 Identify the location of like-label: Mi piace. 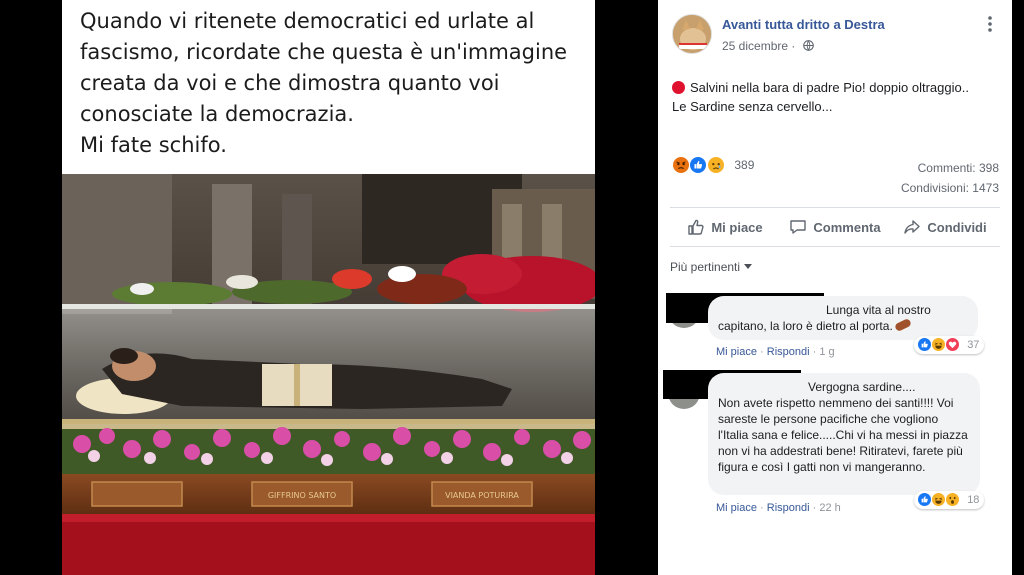
(737, 227).